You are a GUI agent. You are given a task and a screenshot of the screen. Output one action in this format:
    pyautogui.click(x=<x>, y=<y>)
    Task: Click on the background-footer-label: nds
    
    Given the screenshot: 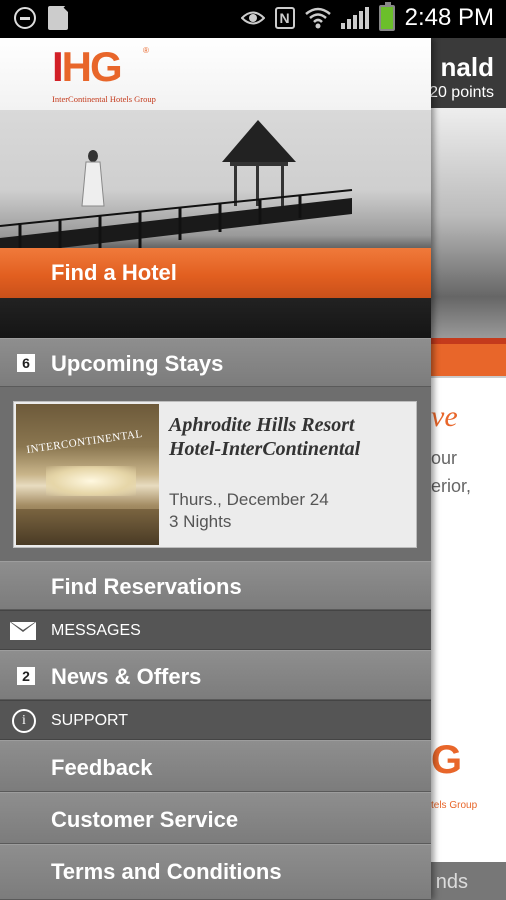 What is the action you would take?
    pyautogui.click(x=451, y=882)
    